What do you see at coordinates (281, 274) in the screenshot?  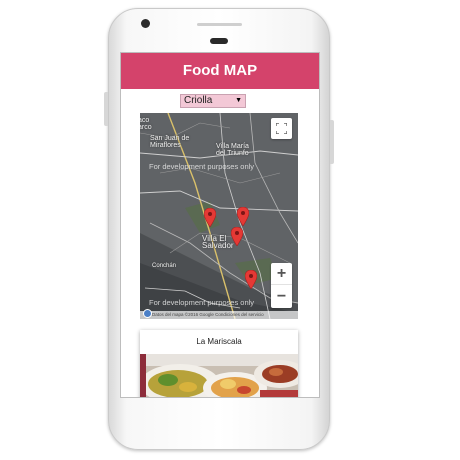 I see `zoom-in-button: +` at bounding box center [281, 274].